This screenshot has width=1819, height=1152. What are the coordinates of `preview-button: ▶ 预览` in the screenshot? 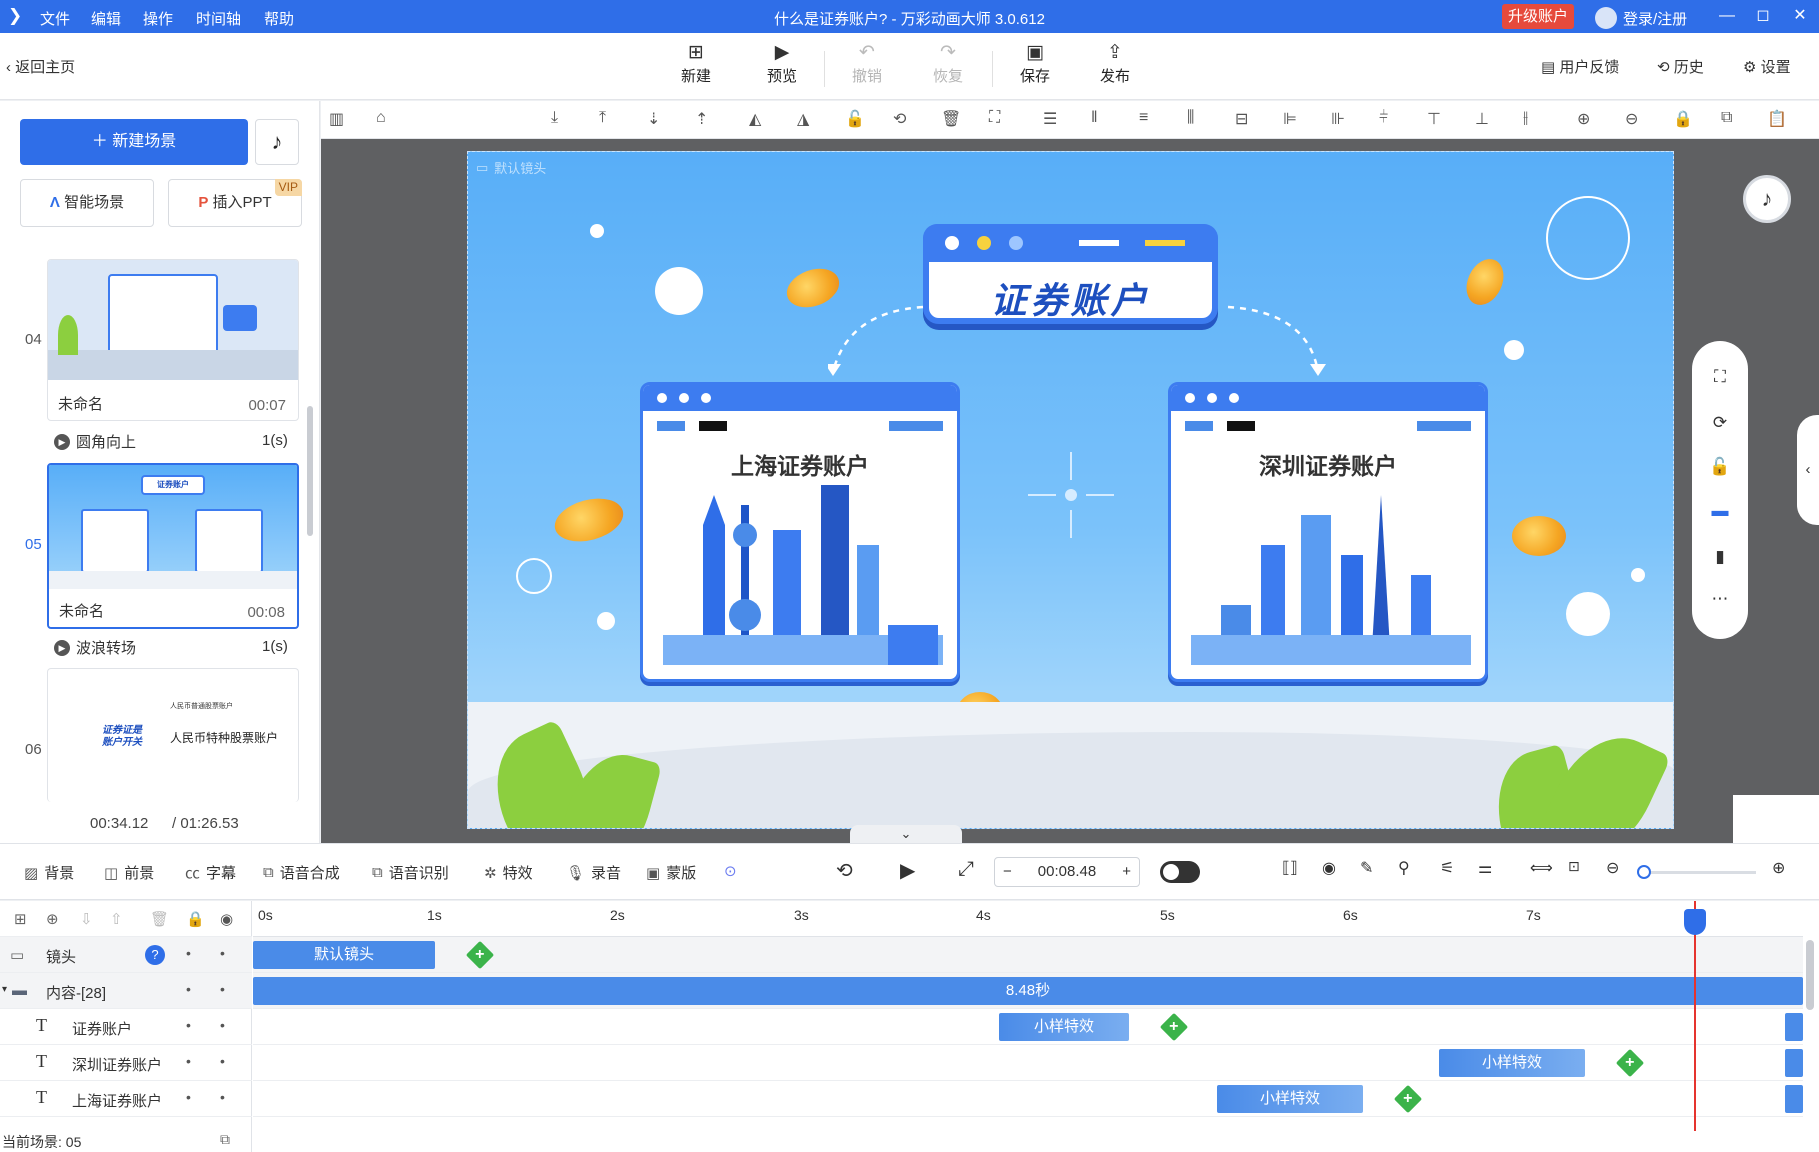 It's located at (782, 63).